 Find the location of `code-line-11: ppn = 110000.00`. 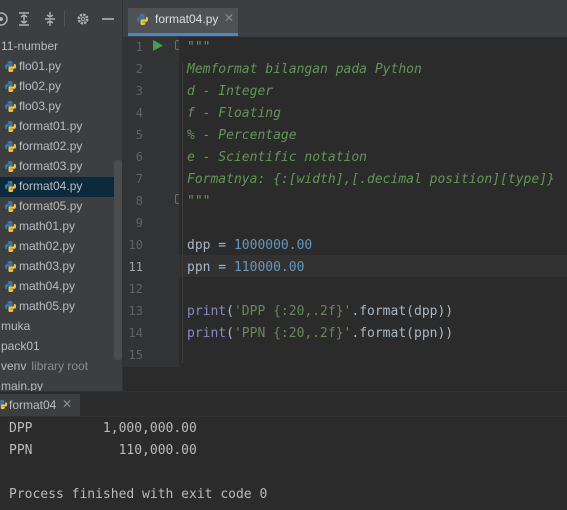

code-line-11: ppn = 110000.00 is located at coordinates (245, 268).